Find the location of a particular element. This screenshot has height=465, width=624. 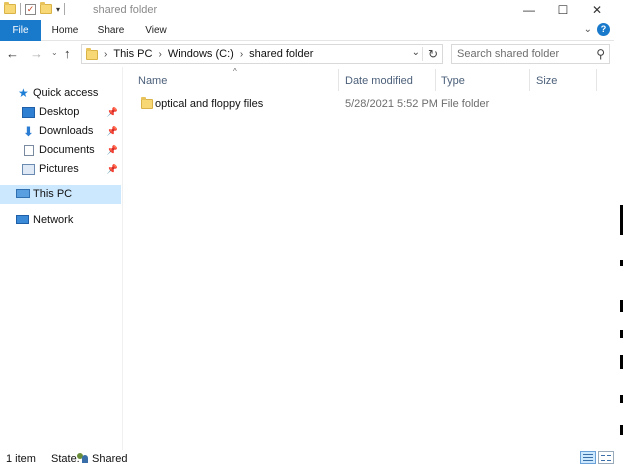

sidebar-item-downloads: ⬇ Downloads 📌 is located at coordinates (60, 131).